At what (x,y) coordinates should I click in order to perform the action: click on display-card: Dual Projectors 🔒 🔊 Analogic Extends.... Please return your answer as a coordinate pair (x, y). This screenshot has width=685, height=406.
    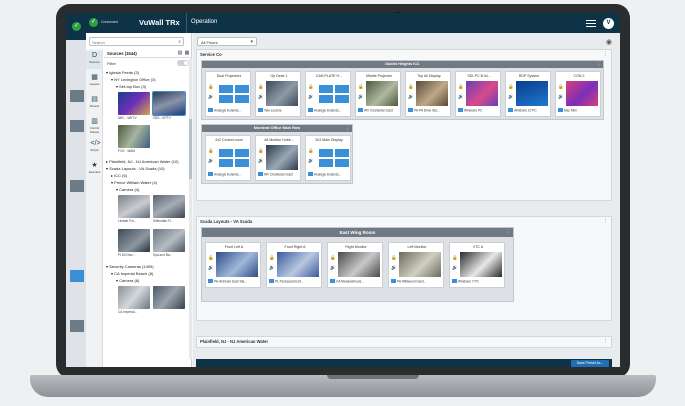
    Looking at the image, I should click on (228, 94).